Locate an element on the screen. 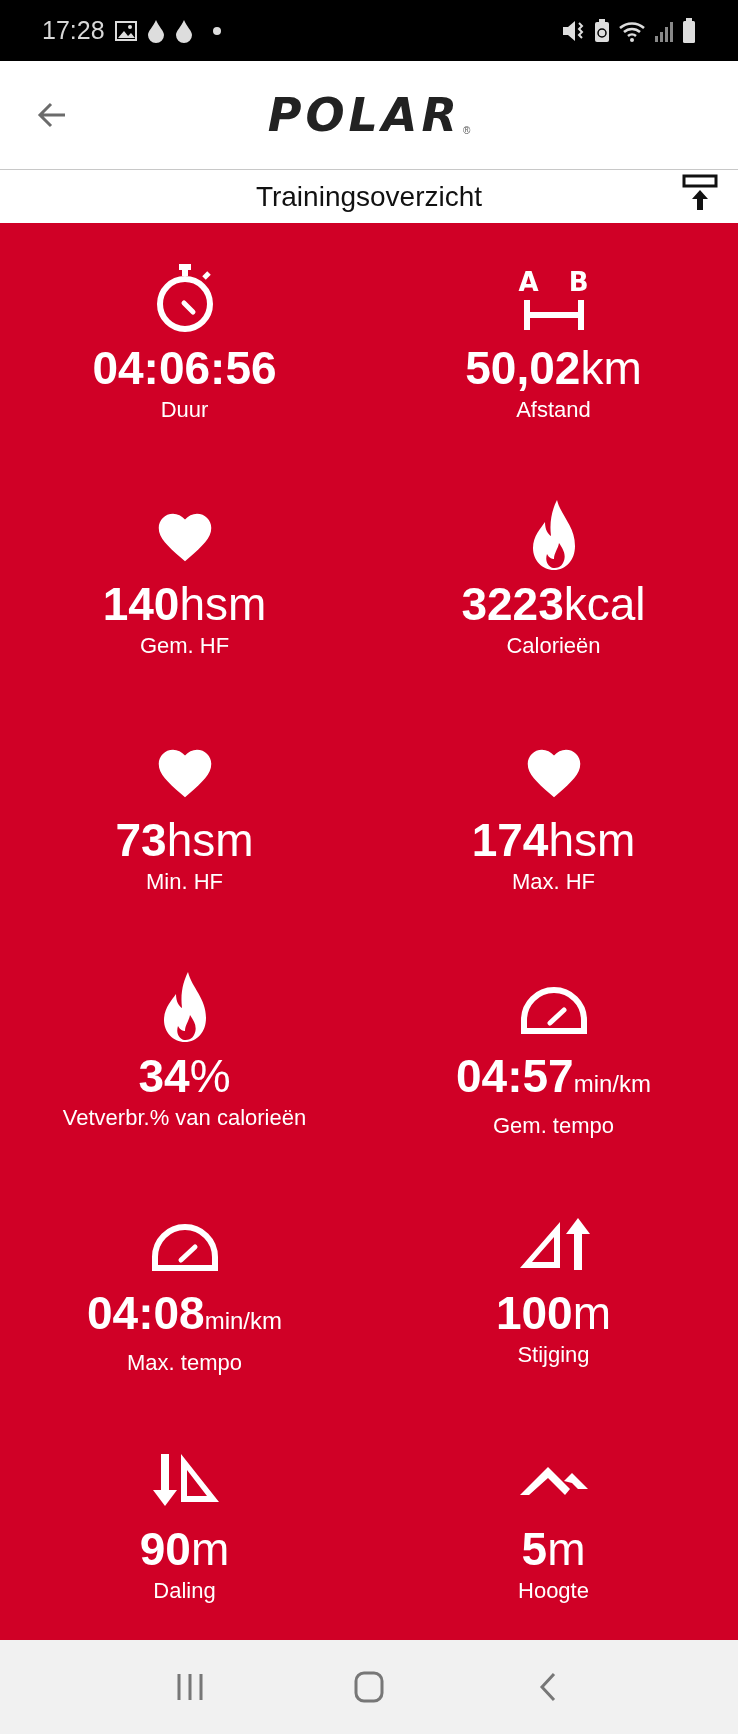 This screenshot has width=738, height=1734. stat-label: Daling is located at coordinates (184, 1590).